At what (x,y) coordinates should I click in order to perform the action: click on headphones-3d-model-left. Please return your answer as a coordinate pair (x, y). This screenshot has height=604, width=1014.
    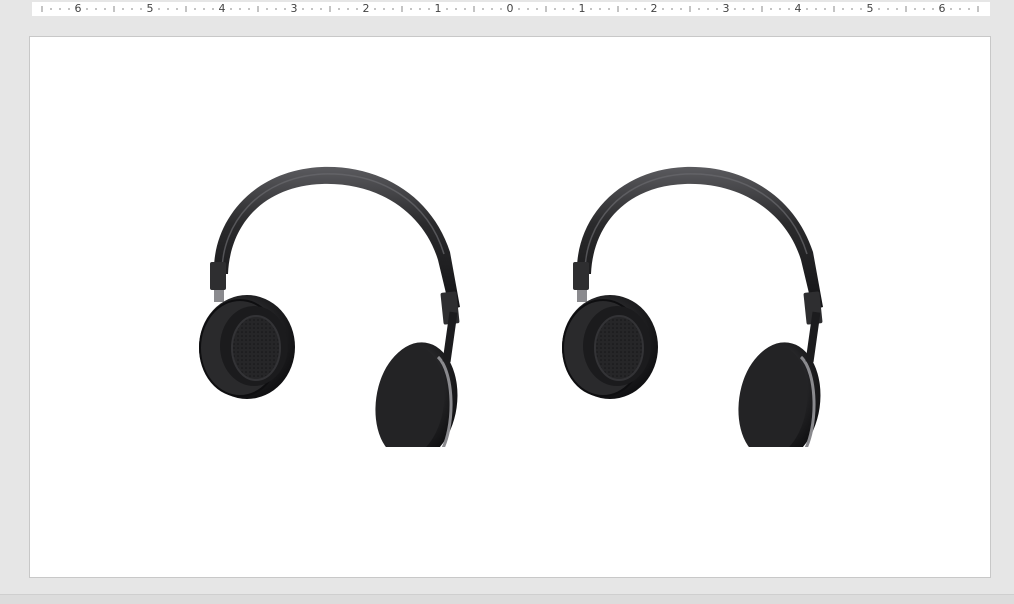
    Looking at the image, I should click on (329, 304).